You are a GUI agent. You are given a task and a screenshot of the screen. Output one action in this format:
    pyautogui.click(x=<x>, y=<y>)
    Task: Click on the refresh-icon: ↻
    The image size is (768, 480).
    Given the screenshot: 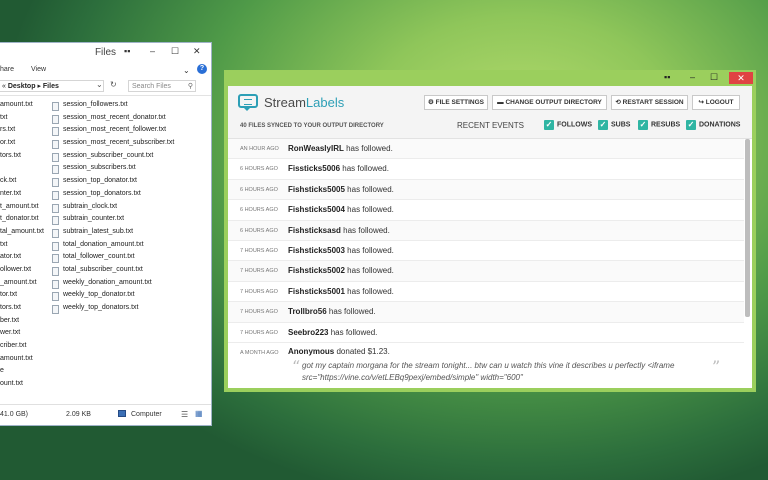 What is the action you would take?
    pyautogui.click(x=113, y=84)
    